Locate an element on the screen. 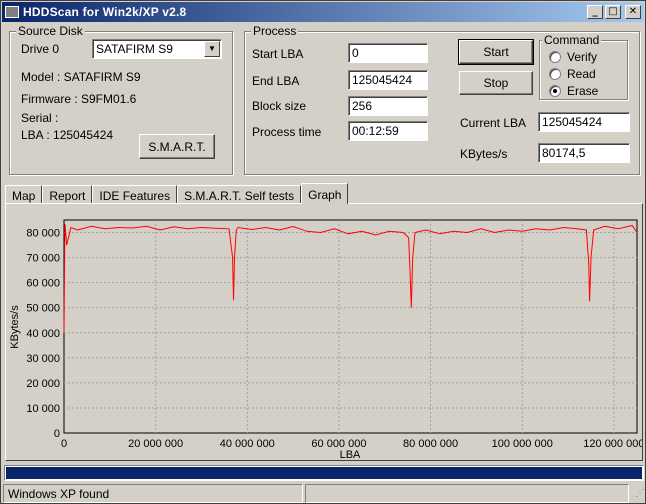 The image size is (646, 504). x-tick-label: 0 is located at coordinates (64, 444).